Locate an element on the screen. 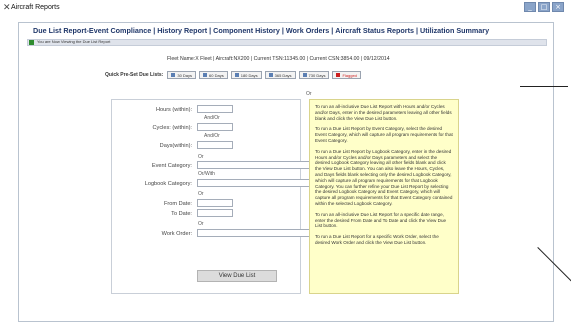 The image size is (571, 335). preset-button-label: 60 Days is located at coordinates (216, 75).